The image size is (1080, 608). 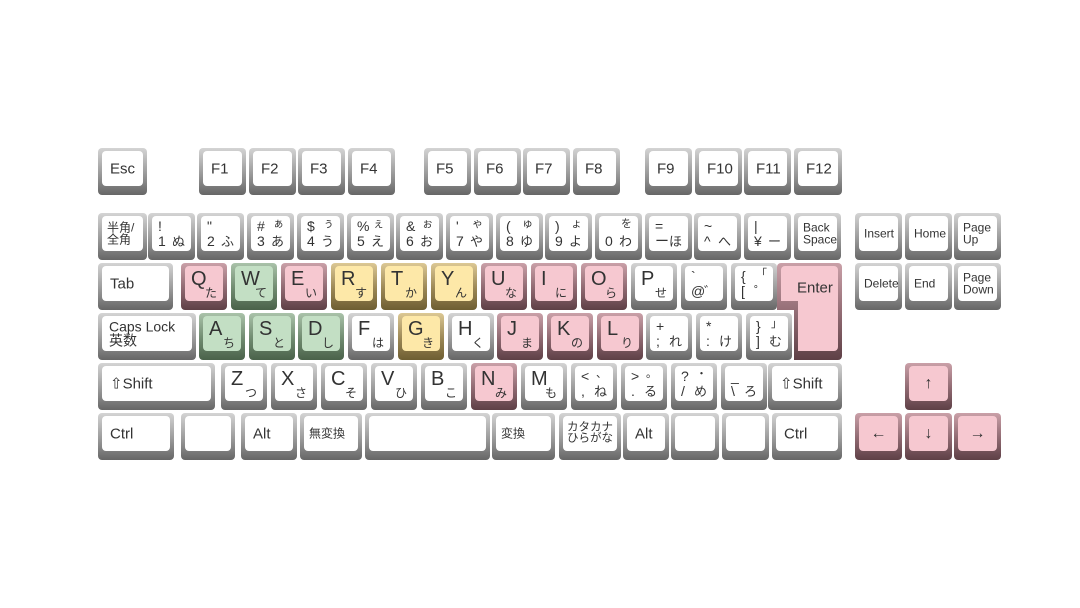 I want to click on key-right: →, so click(x=977, y=436).